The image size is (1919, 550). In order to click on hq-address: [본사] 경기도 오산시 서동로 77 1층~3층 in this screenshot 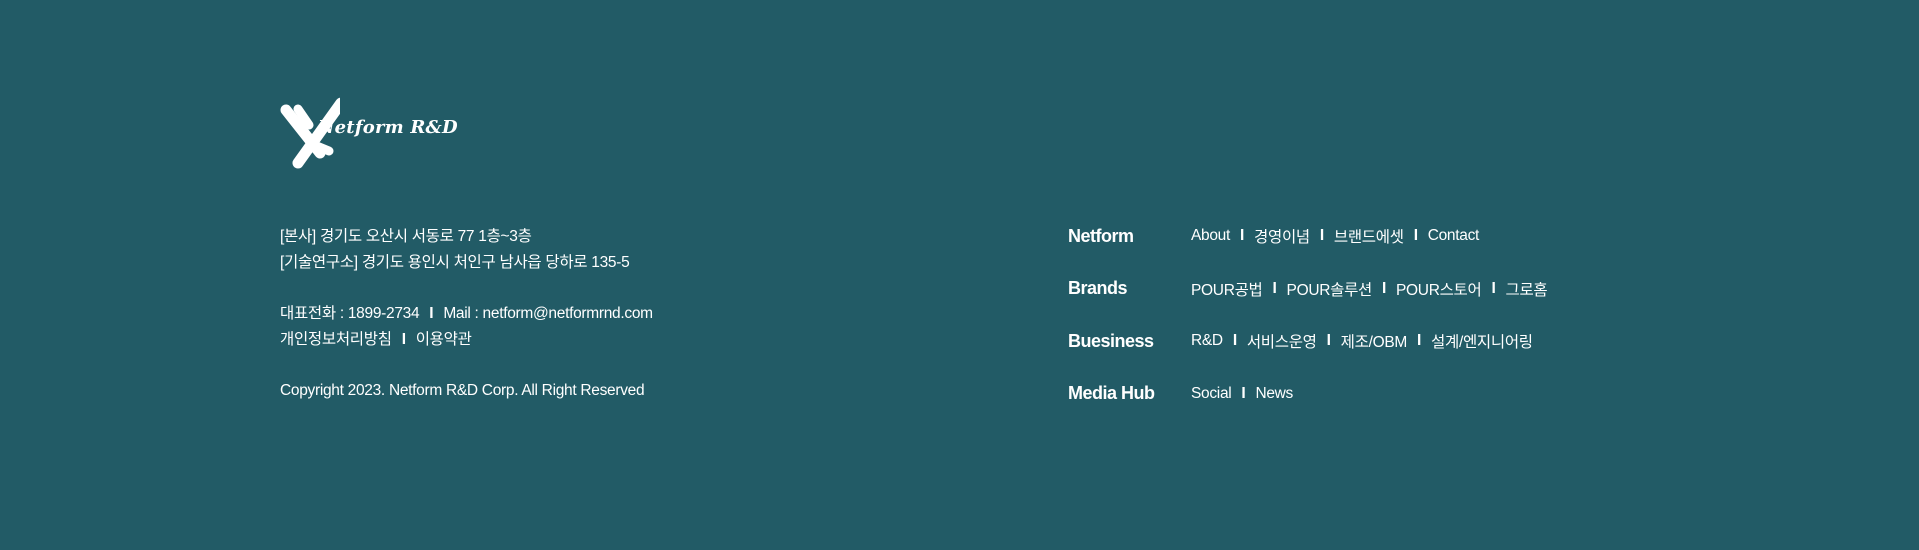, I will do `click(406, 236)`.